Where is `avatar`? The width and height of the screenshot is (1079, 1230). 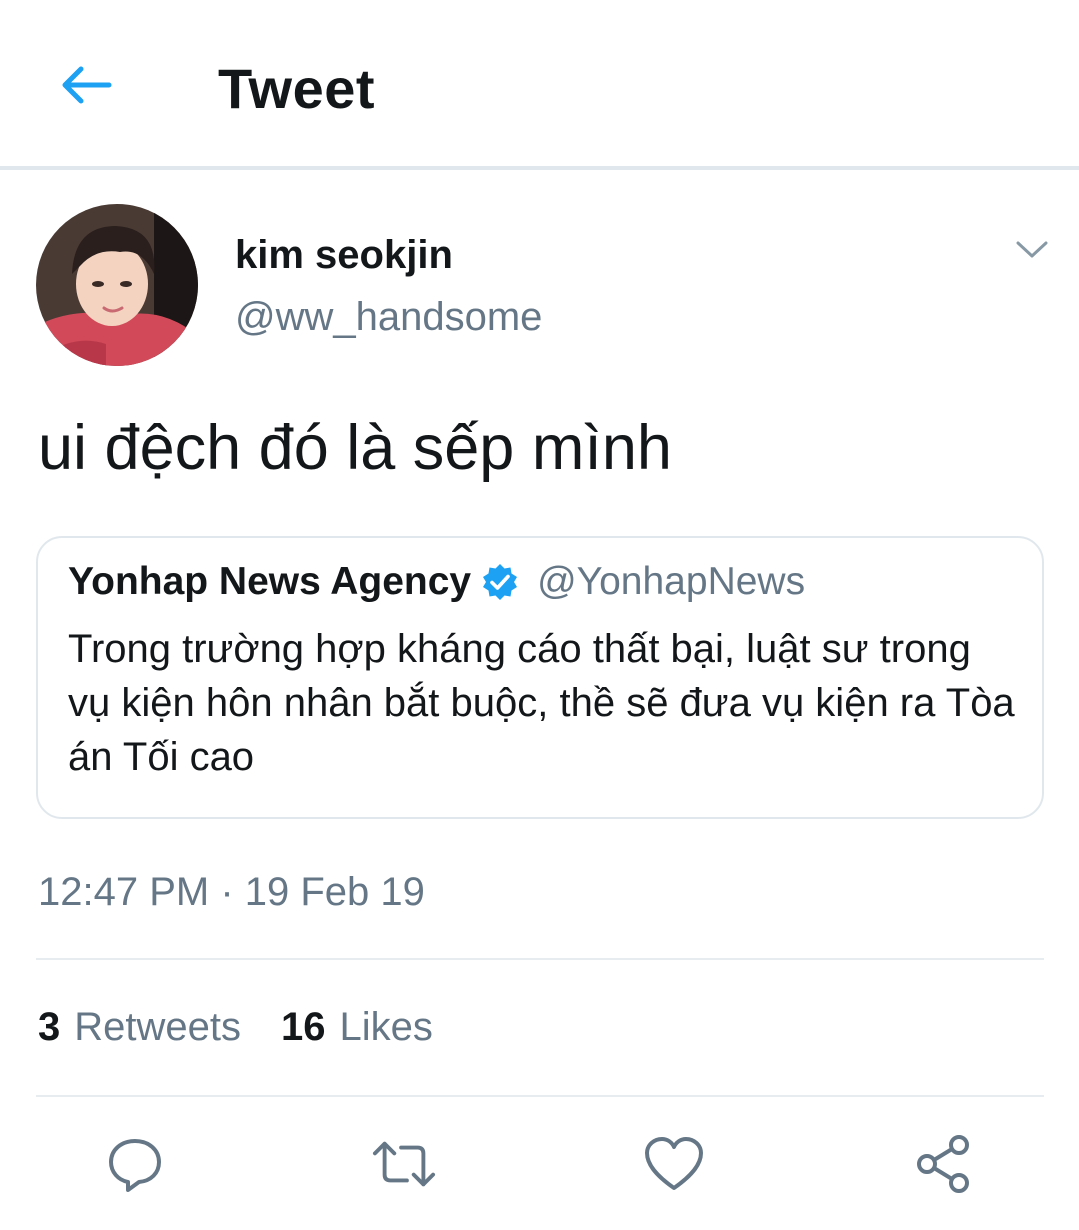 avatar is located at coordinates (117, 285).